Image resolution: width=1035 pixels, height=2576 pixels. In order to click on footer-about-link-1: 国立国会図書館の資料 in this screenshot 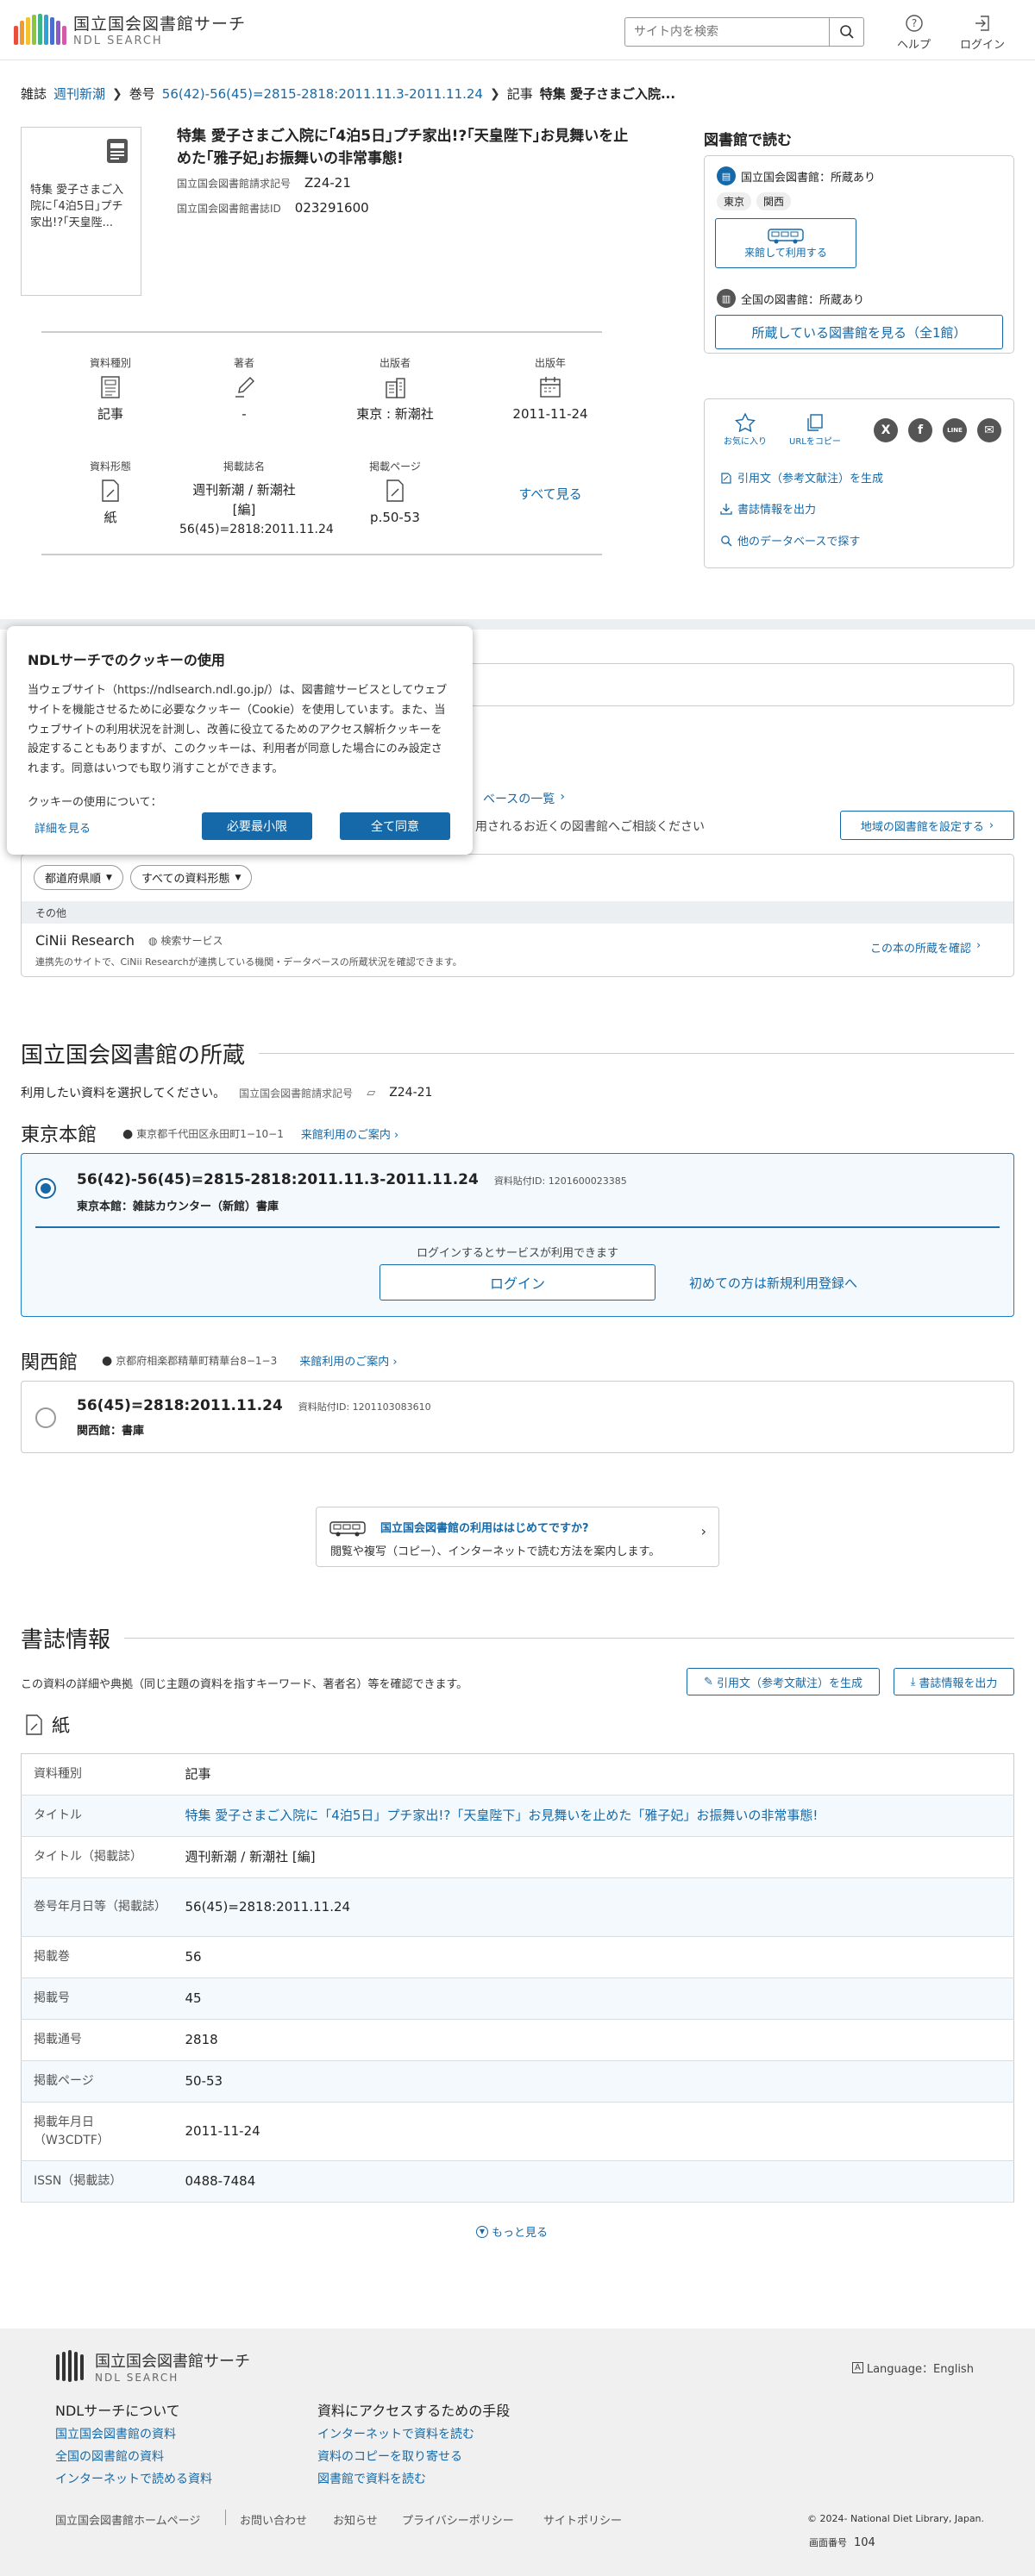, I will do `click(116, 2433)`.